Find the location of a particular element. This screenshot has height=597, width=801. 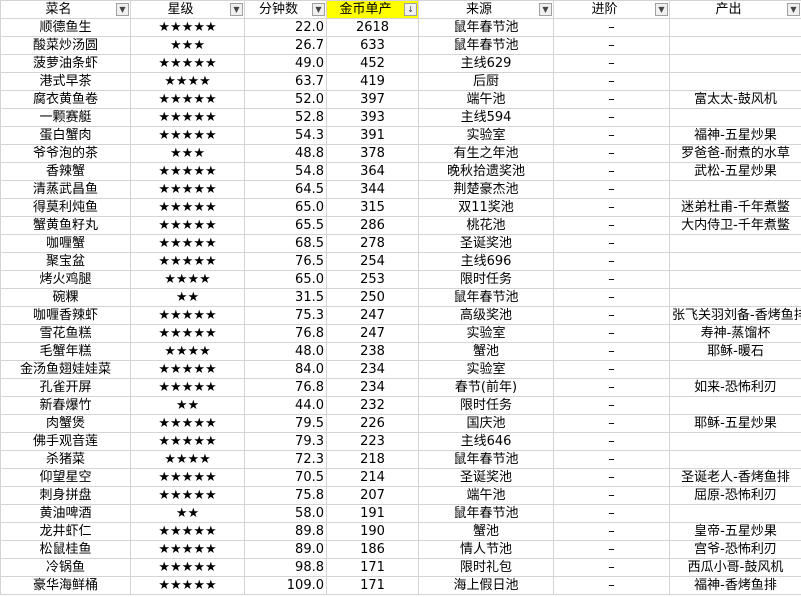

dish-name-cell: 菠萝油条虾 is located at coordinates (65, 63).